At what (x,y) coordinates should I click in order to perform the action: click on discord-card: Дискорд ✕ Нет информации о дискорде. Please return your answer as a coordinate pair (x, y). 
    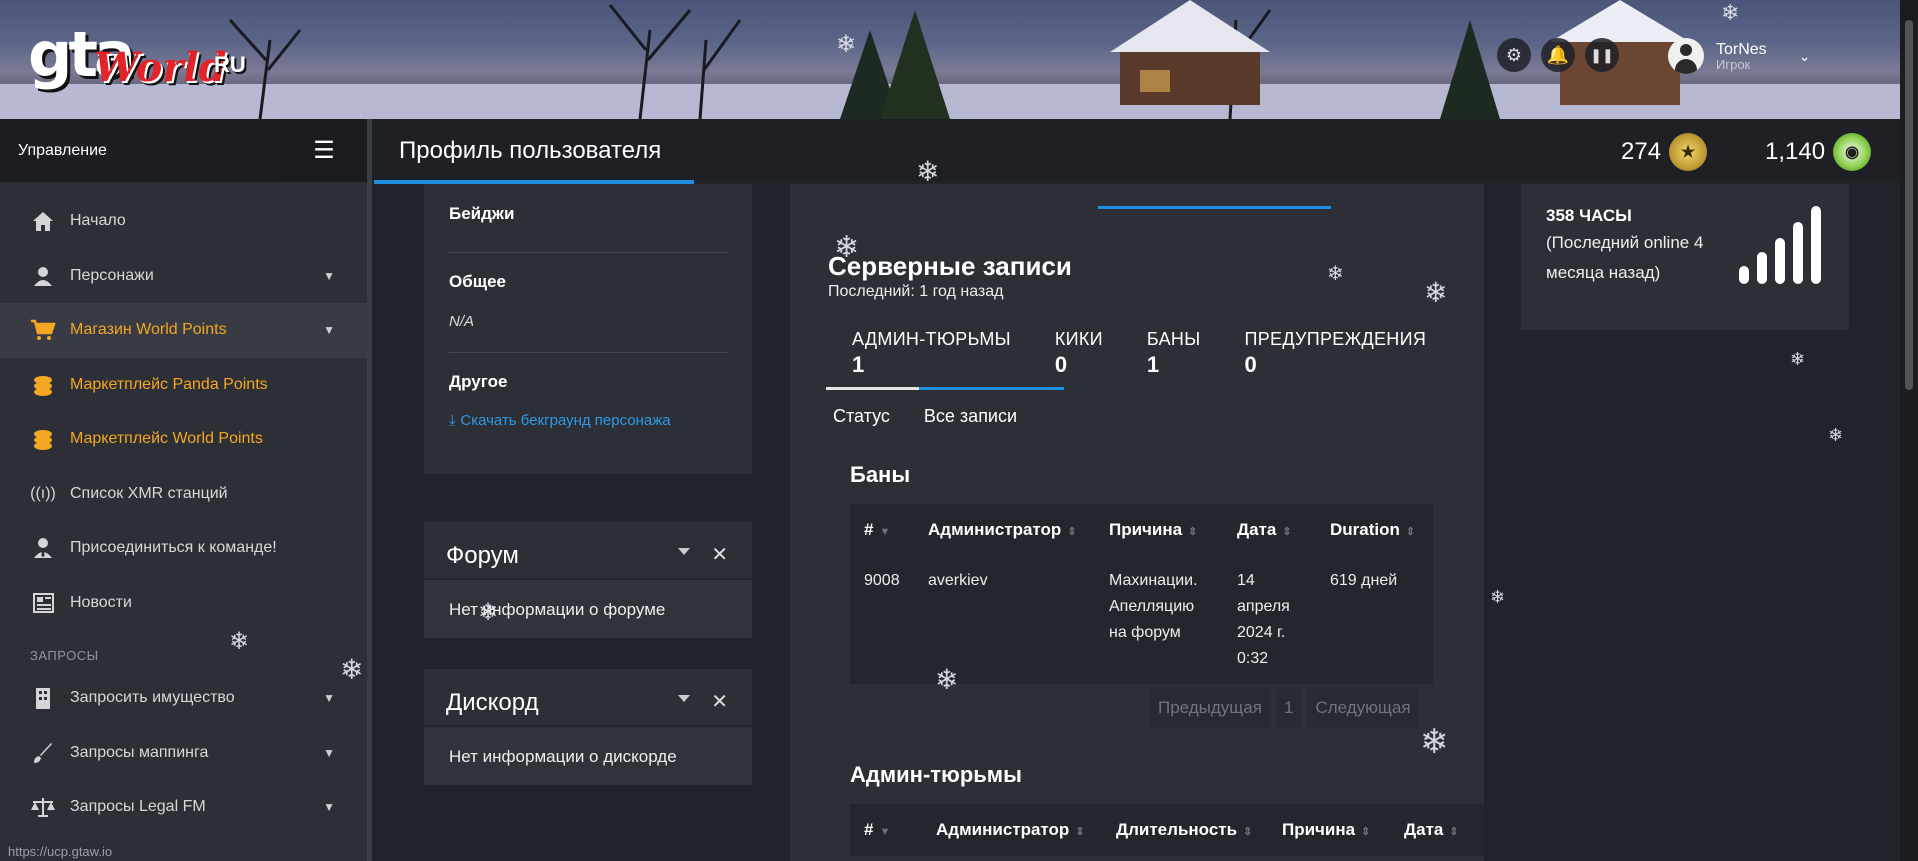
    Looking at the image, I should click on (588, 727).